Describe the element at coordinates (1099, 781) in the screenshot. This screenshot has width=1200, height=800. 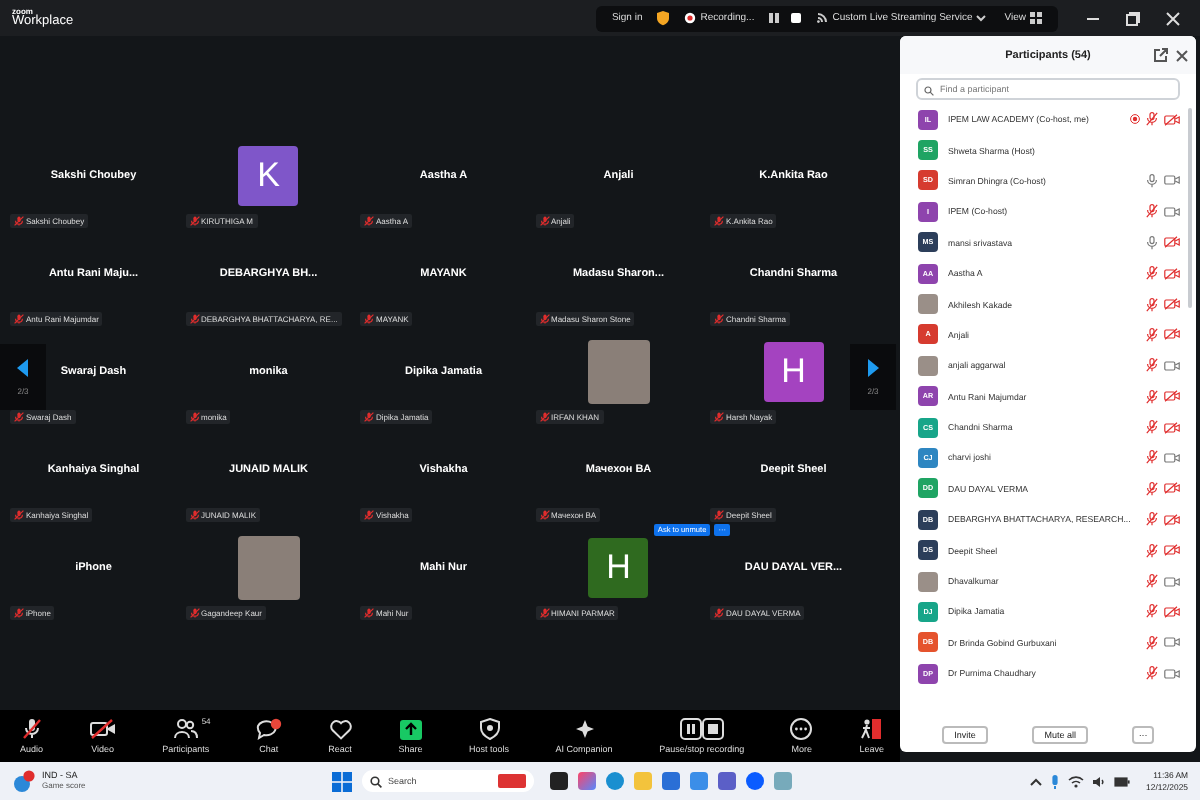
I see `speaker-icon` at that location.